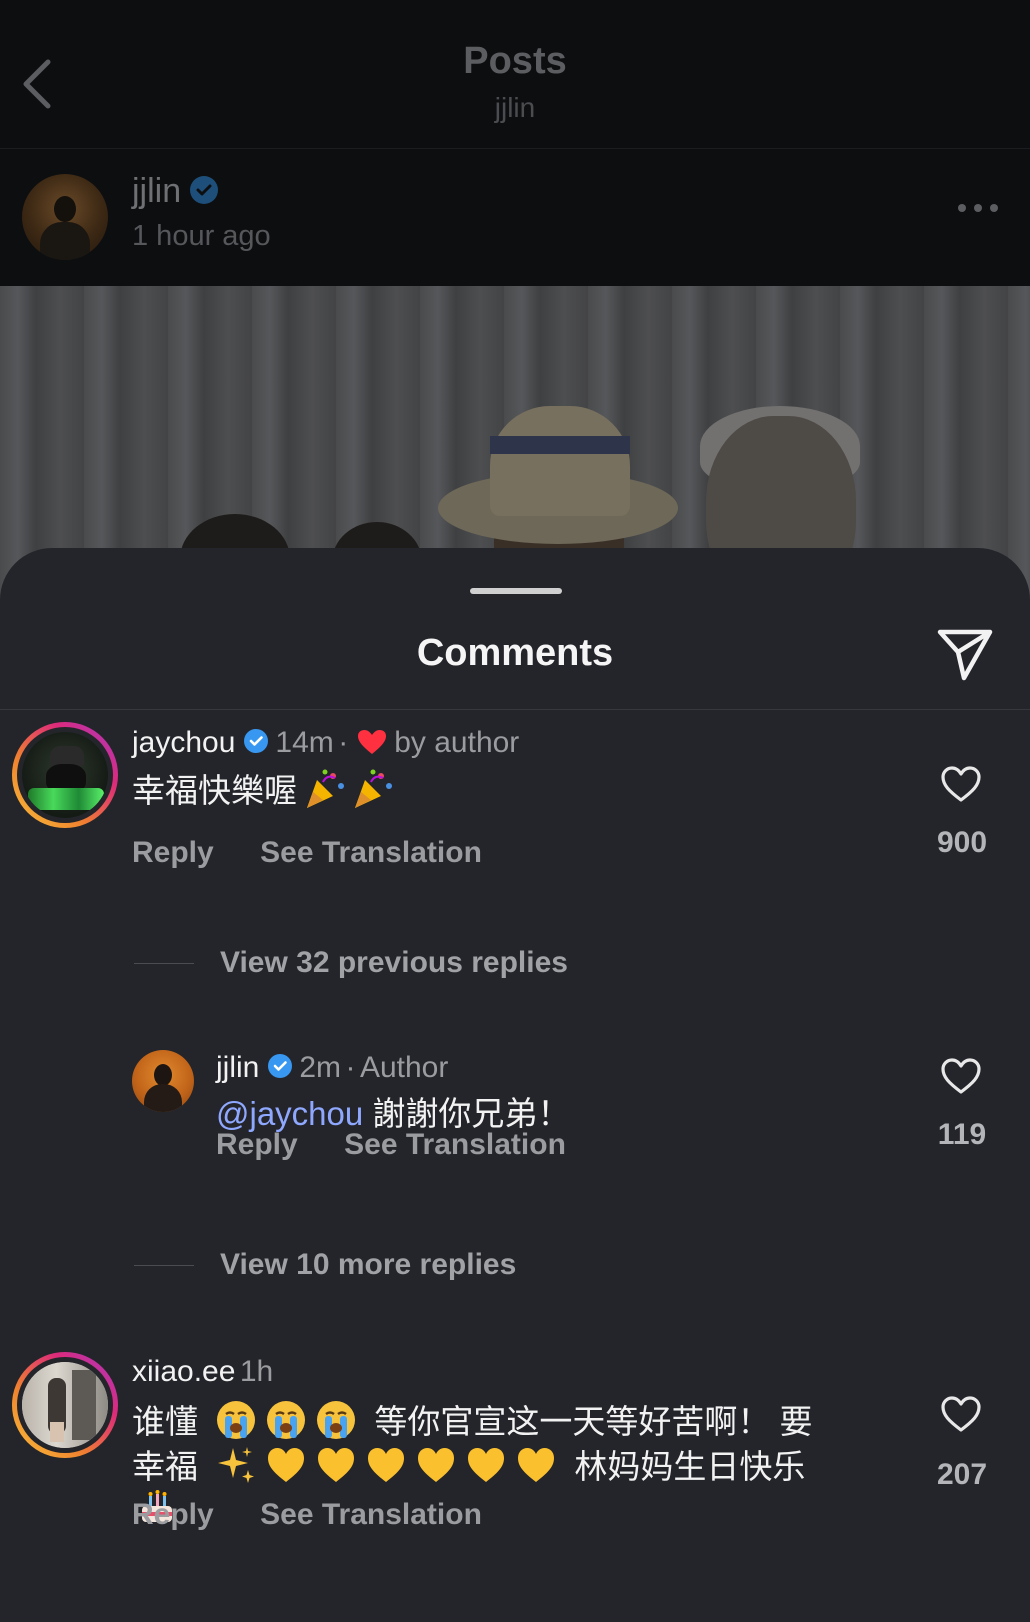  What do you see at coordinates (165, 1421) in the screenshot?
I see `comment-body-part: 谁懂` at bounding box center [165, 1421].